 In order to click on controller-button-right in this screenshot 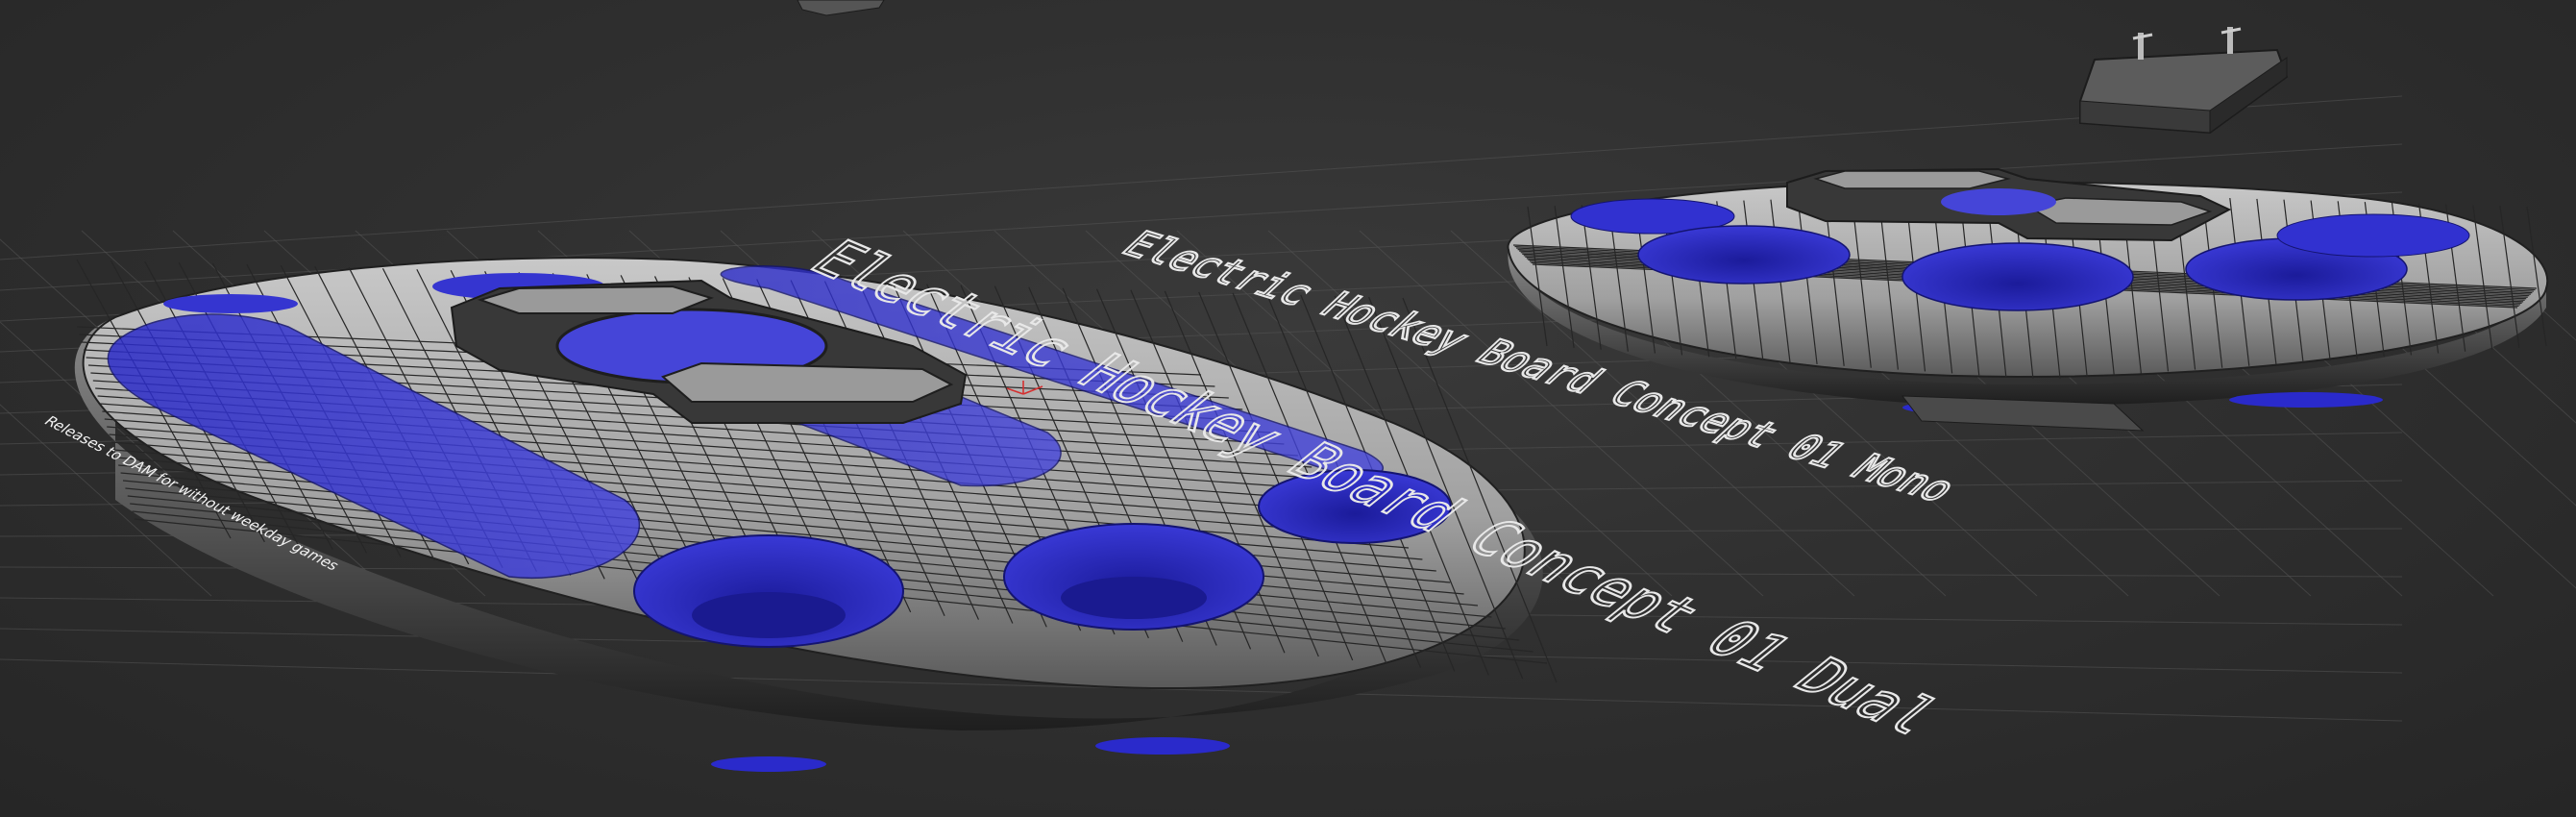, I will do `click(807, 382)`.